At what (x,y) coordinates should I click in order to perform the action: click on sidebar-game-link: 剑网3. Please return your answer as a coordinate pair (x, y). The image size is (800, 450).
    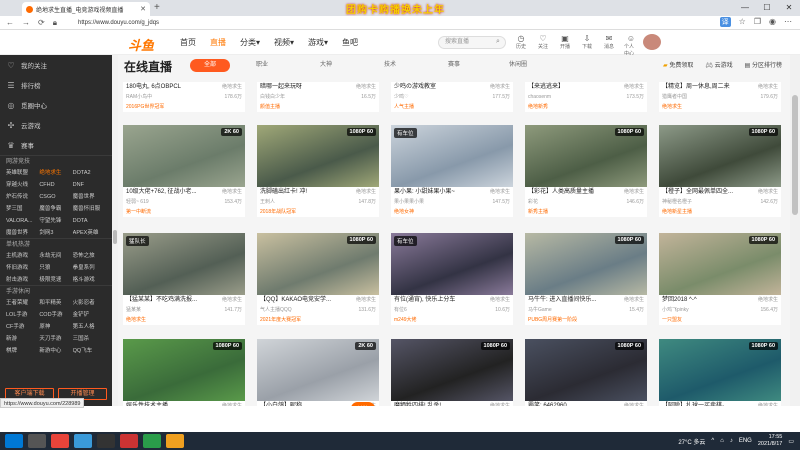
    Looking at the image, I should click on (55, 233).